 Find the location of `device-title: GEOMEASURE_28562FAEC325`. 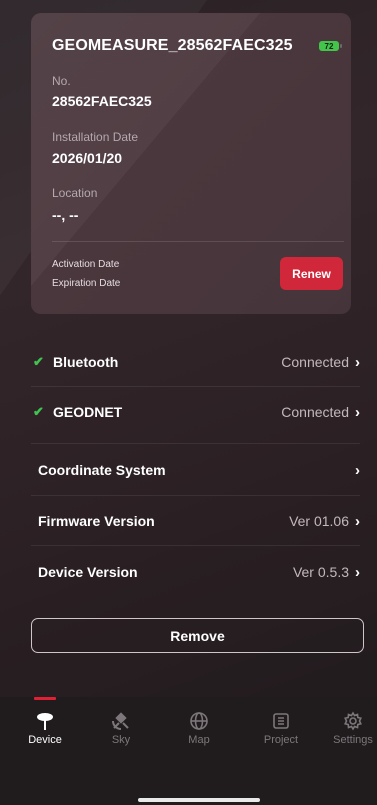

device-title: GEOMEASURE_28562FAEC325 is located at coordinates (172, 45).